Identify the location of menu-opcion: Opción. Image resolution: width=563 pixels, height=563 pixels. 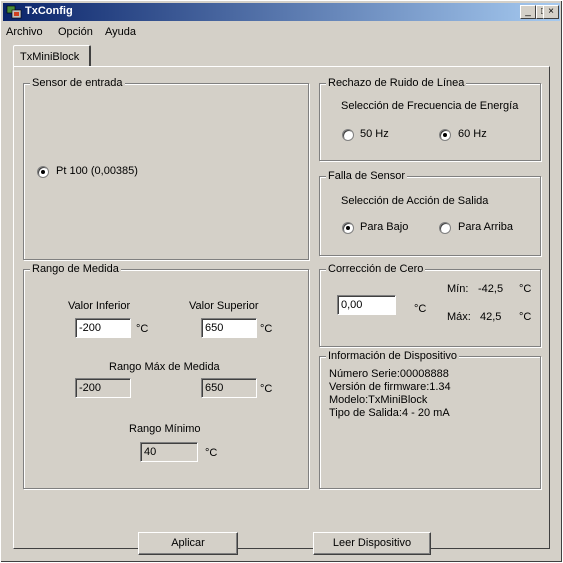
(75, 32).